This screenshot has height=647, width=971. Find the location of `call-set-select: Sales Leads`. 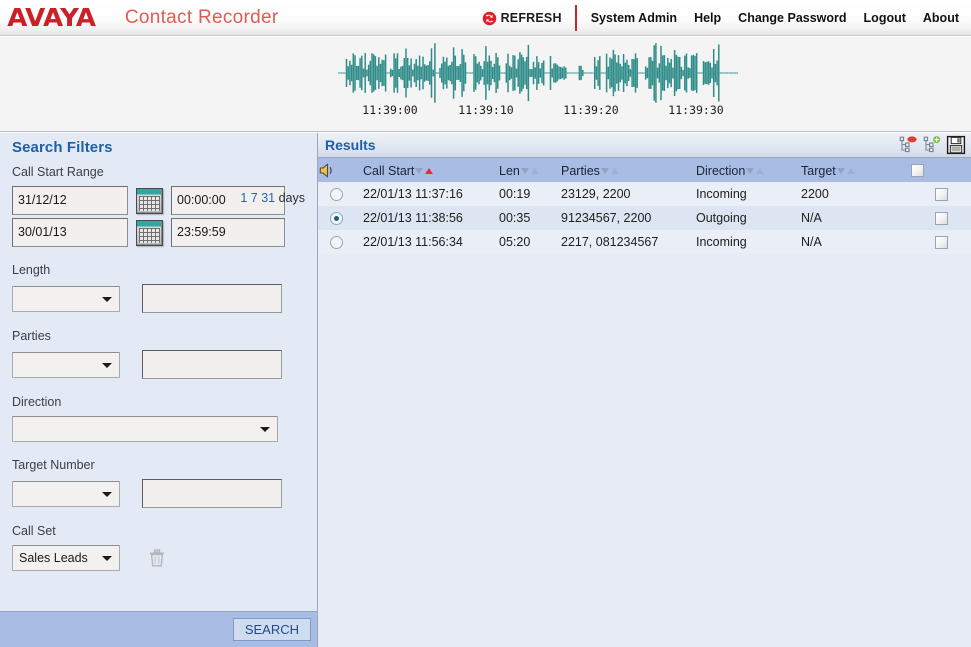

call-set-select: Sales Leads is located at coordinates (66, 558).